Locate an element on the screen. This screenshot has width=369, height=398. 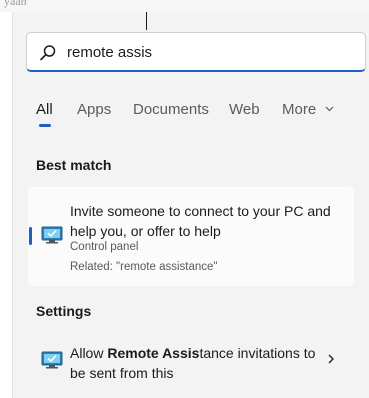
tab-more: More is located at coordinates (308, 109).